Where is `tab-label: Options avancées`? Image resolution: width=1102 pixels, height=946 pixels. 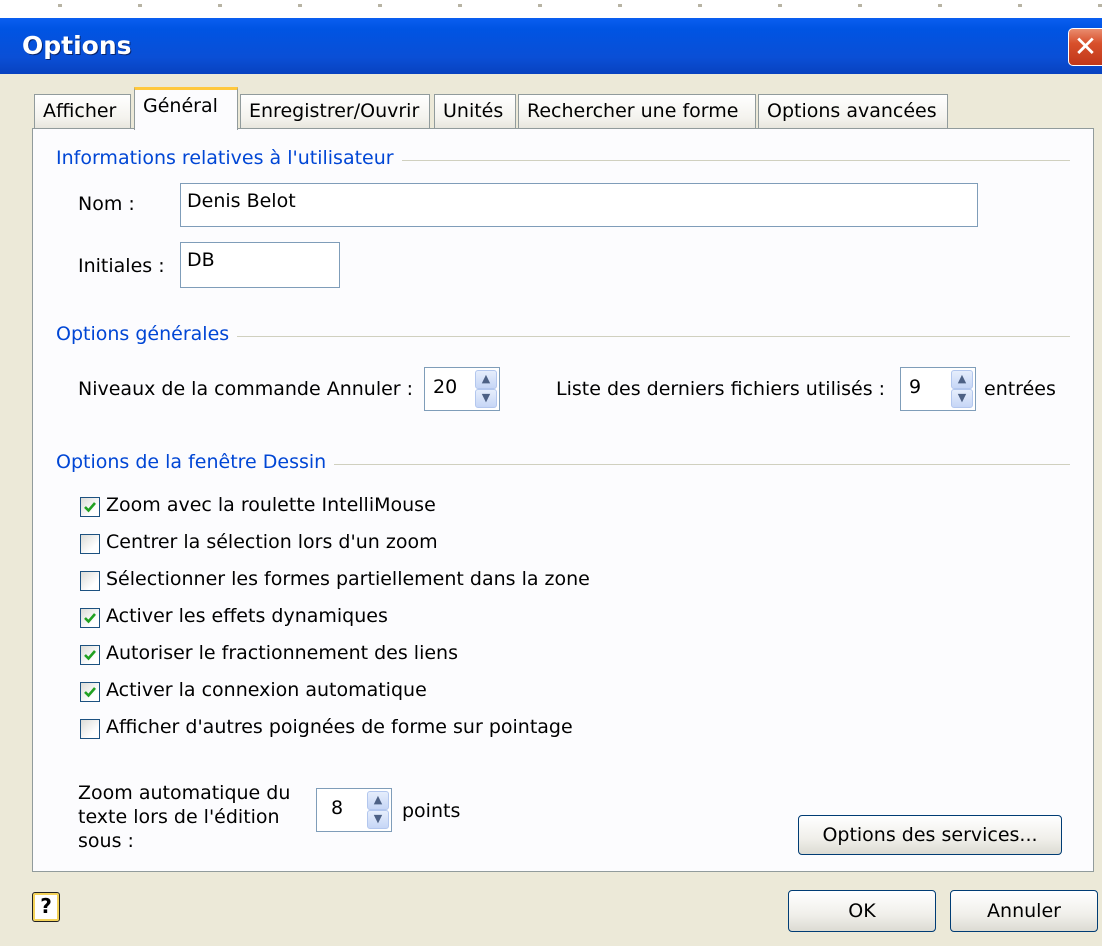 tab-label: Options avancées is located at coordinates (852, 111).